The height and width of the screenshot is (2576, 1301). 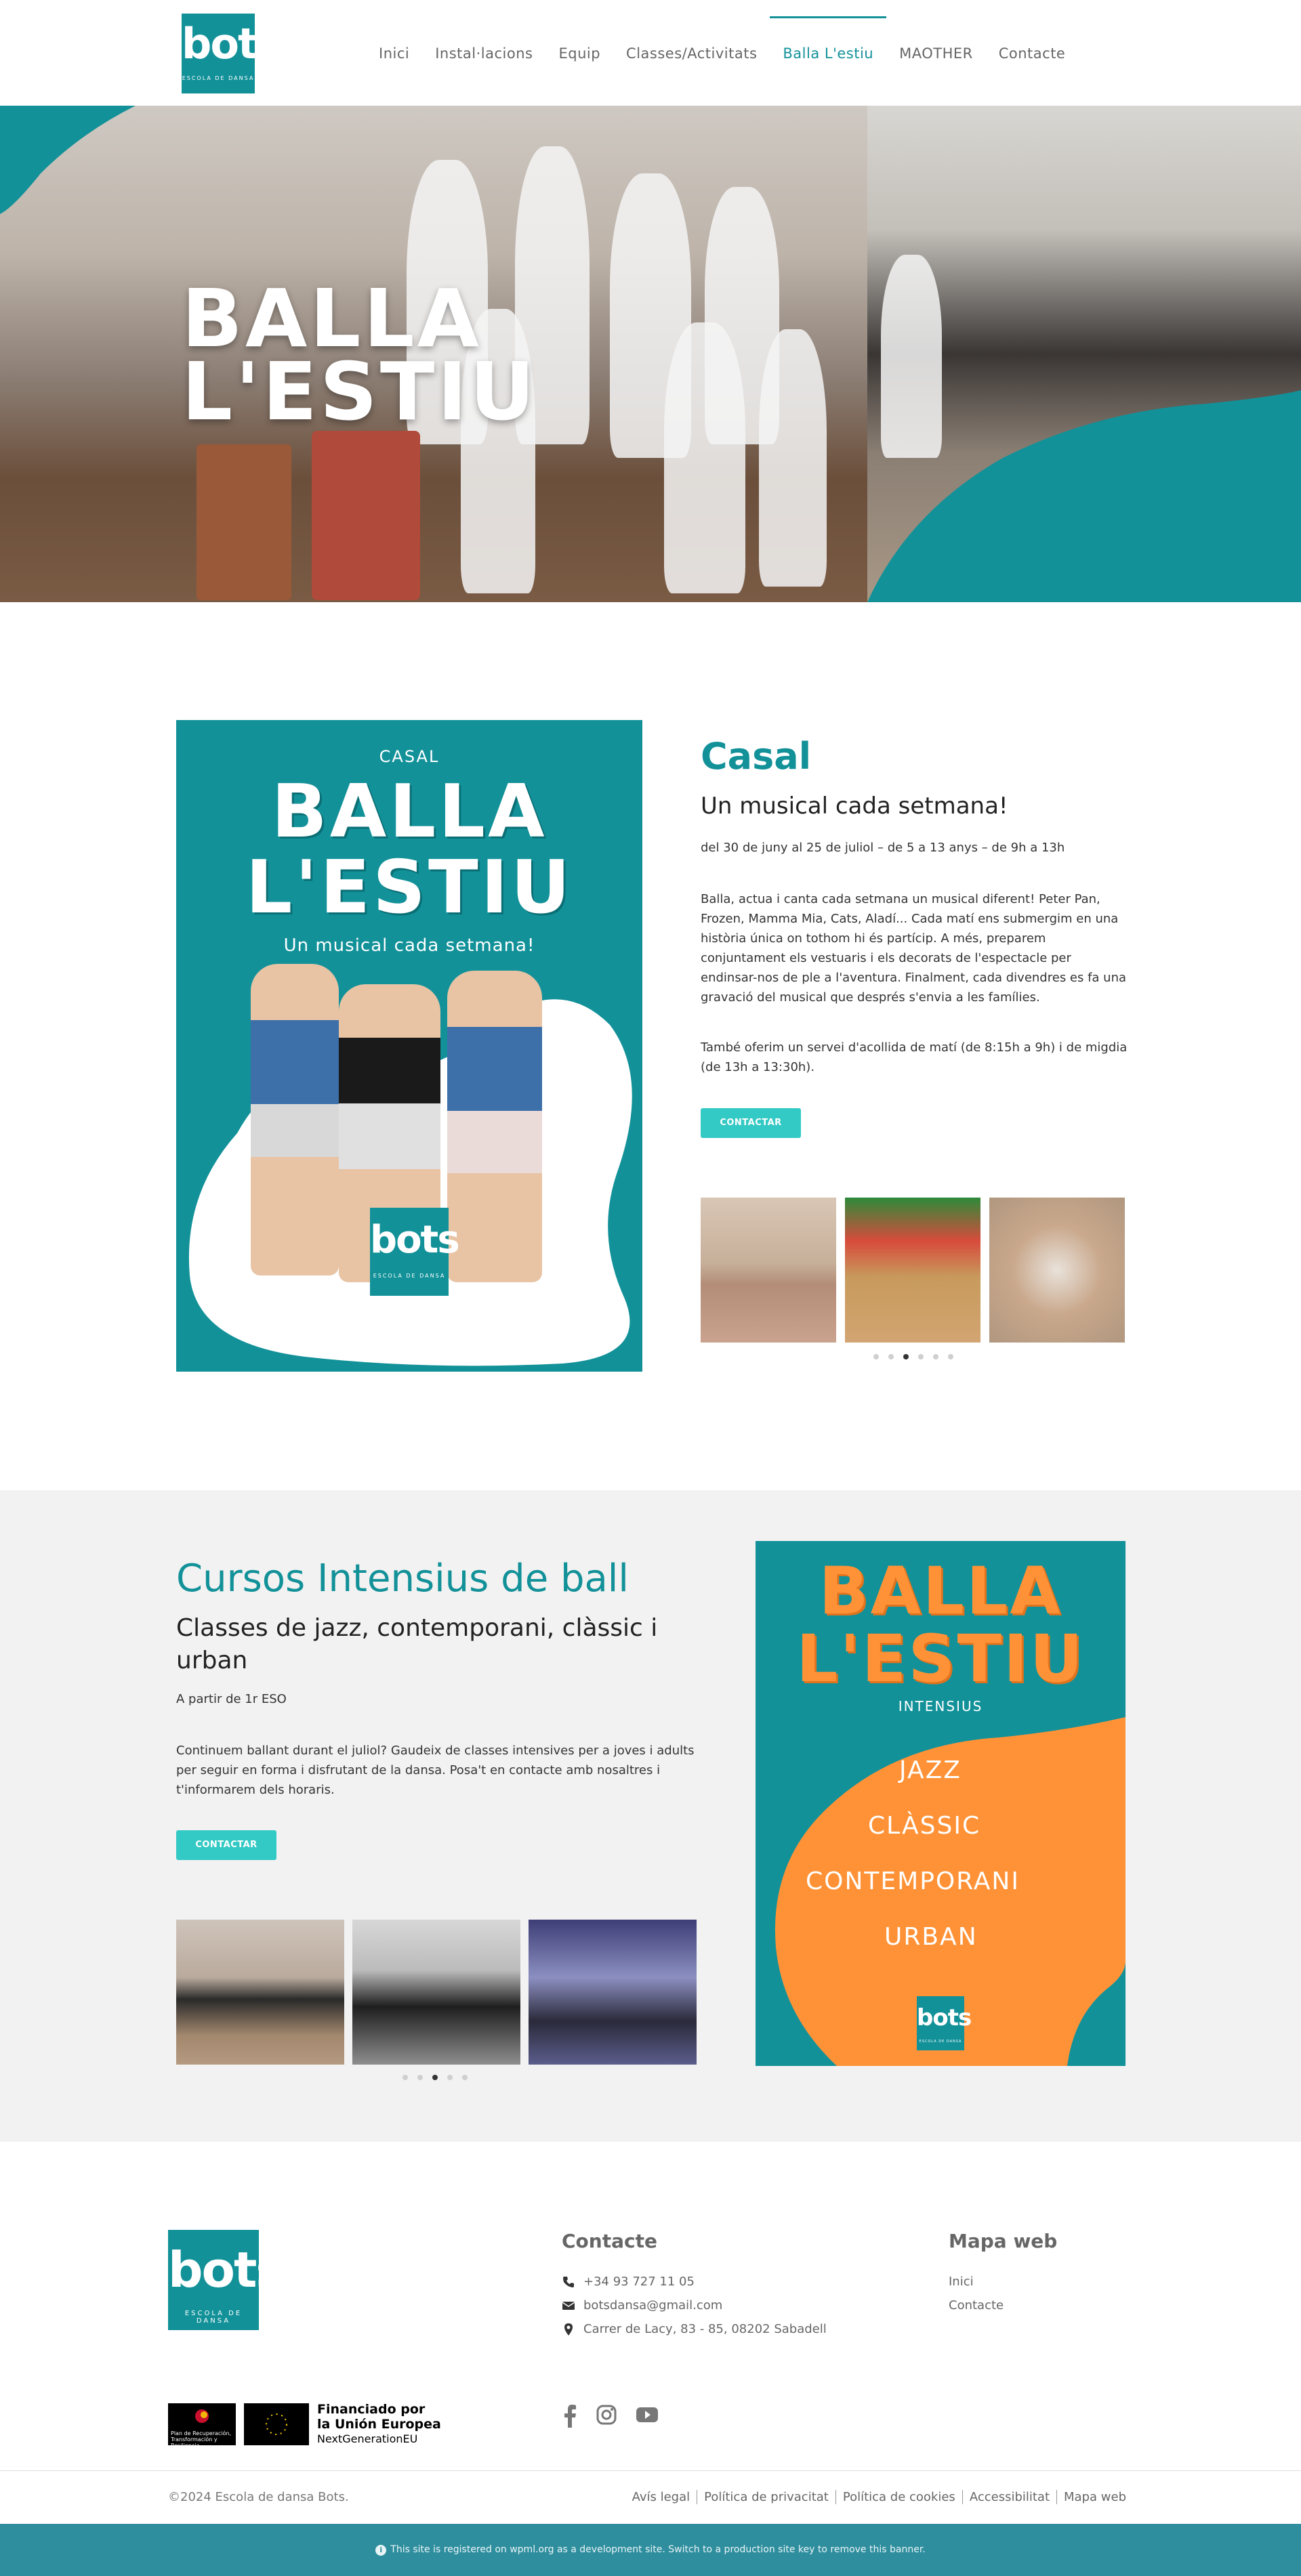 What do you see at coordinates (381, 2550) in the screenshot?
I see `info-icon: i` at bounding box center [381, 2550].